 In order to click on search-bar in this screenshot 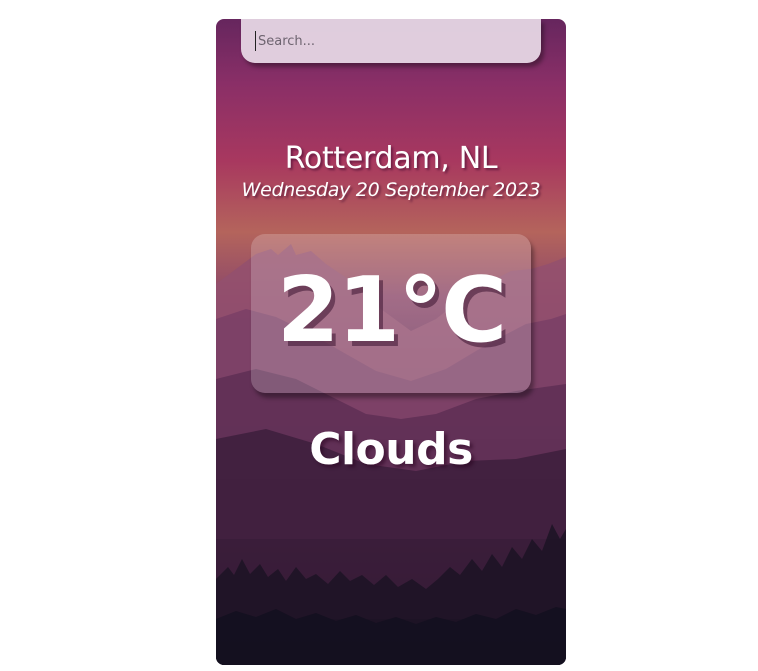, I will do `click(391, 41)`.